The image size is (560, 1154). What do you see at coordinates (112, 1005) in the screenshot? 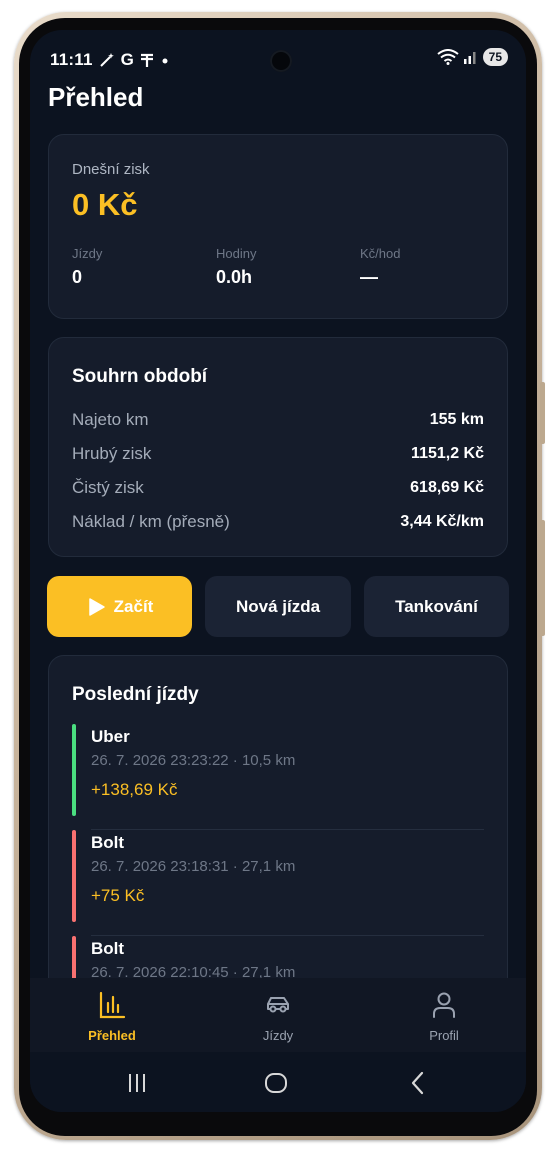
I see `chart-icon` at bounding box center [112, 1005].